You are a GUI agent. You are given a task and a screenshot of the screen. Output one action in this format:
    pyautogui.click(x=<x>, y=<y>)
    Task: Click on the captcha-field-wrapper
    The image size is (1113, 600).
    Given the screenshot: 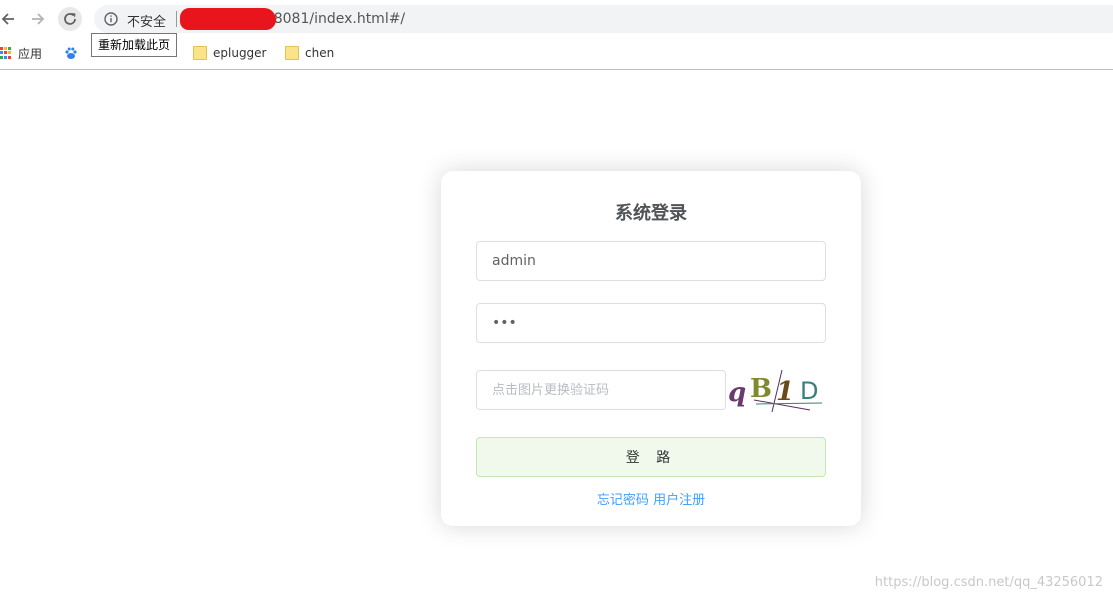 What is the action you would take?
    pyautogui.click(x=601, y=390)
    